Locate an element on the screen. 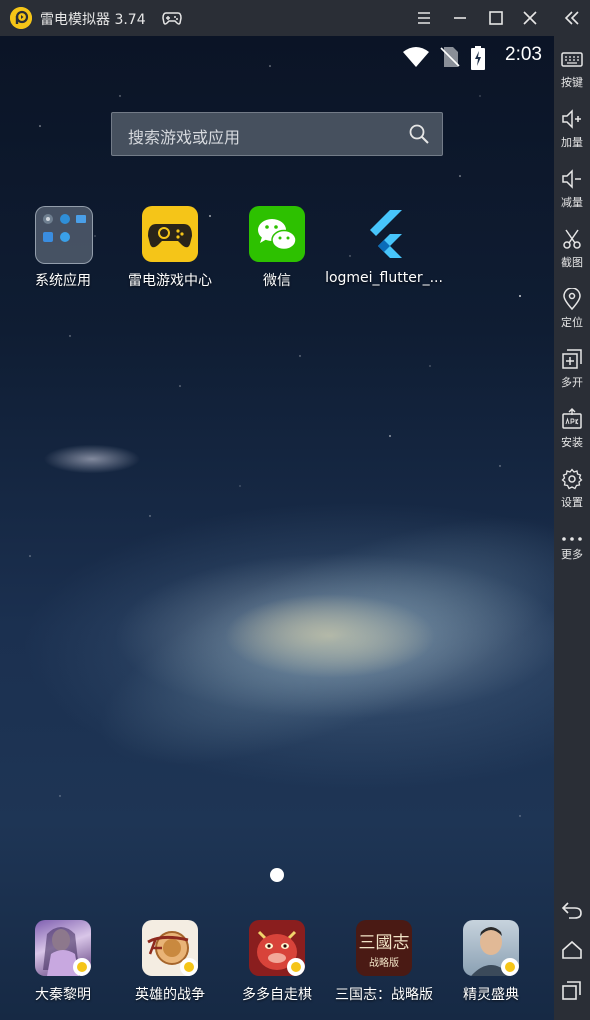 The width and height of the screenshot is (590, 1020). back-icon is located at coordinates (571, 910).